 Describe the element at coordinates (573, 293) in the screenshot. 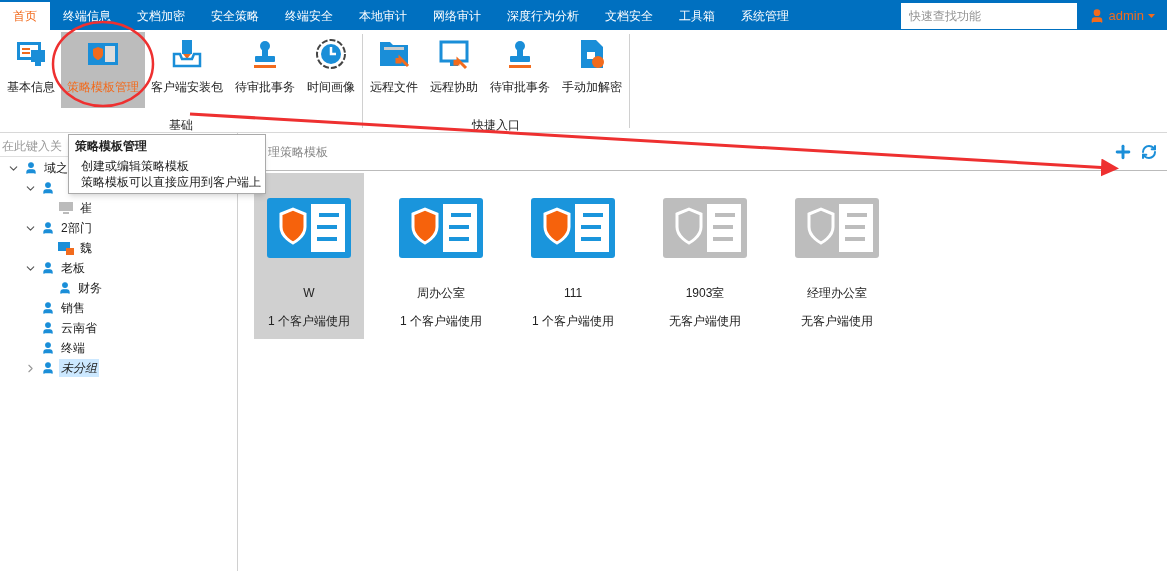

I see `template-name: 111` at that location.